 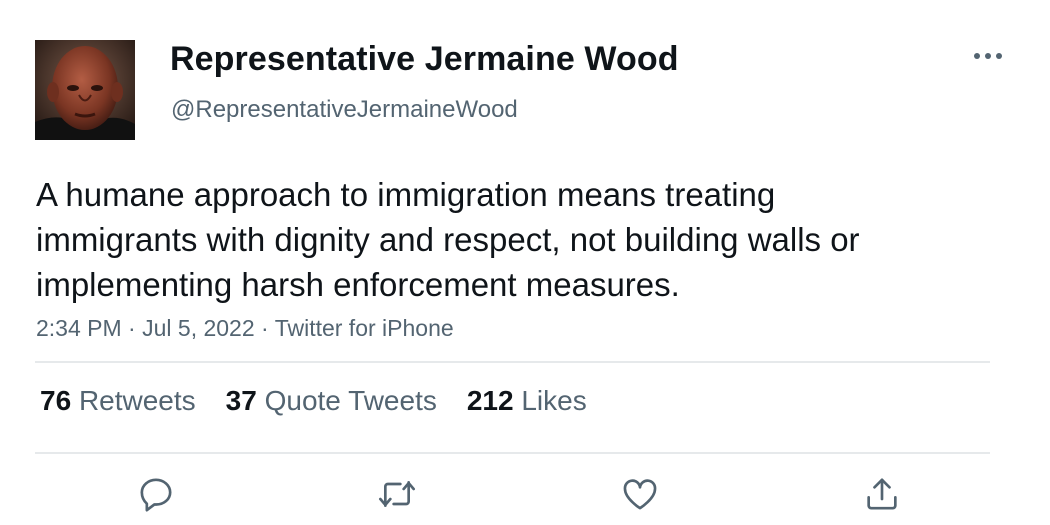 I want to click on quote-tweets-stat: 37 Quote Tweets, so click(x=331, y=401).